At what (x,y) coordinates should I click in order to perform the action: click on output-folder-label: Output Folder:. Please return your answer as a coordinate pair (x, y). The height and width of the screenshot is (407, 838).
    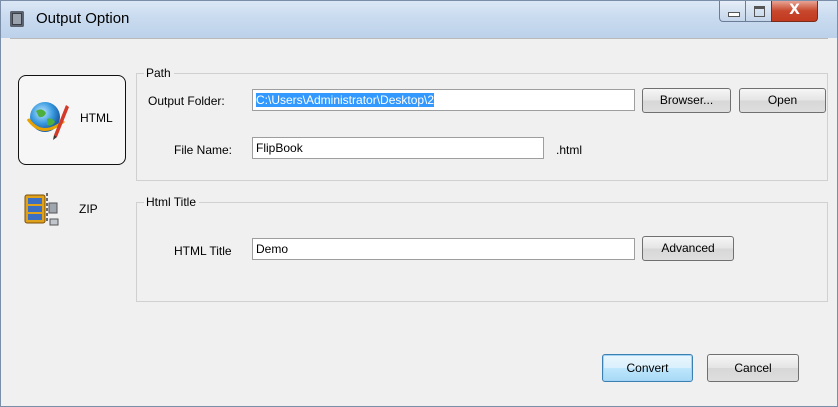
    Looking at the image, I should click on (186, 101).